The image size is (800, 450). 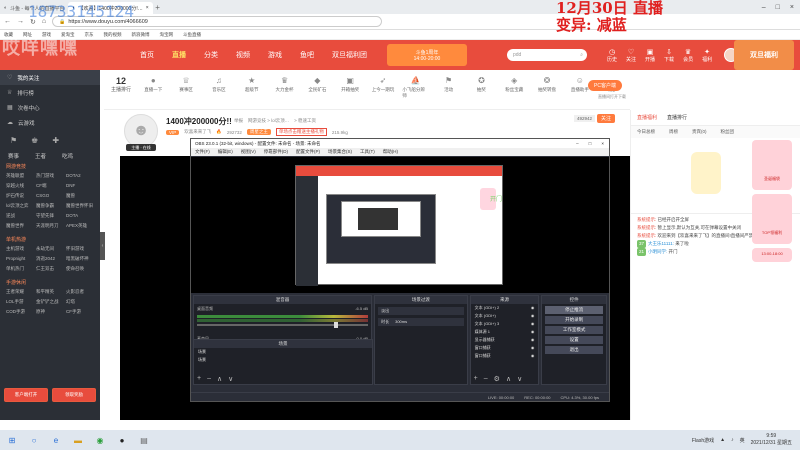 What do you see at coordinates (197, 132) in the screenshot?
I see `streamer-name: 欢喜来来了飞` at bounding box center [197, 132].